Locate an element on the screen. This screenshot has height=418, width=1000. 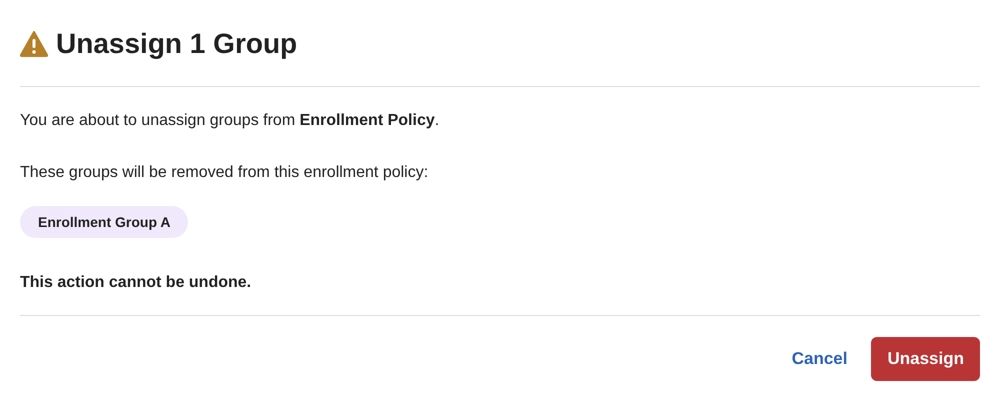
warning-icon is located at coordinates (34, 44).